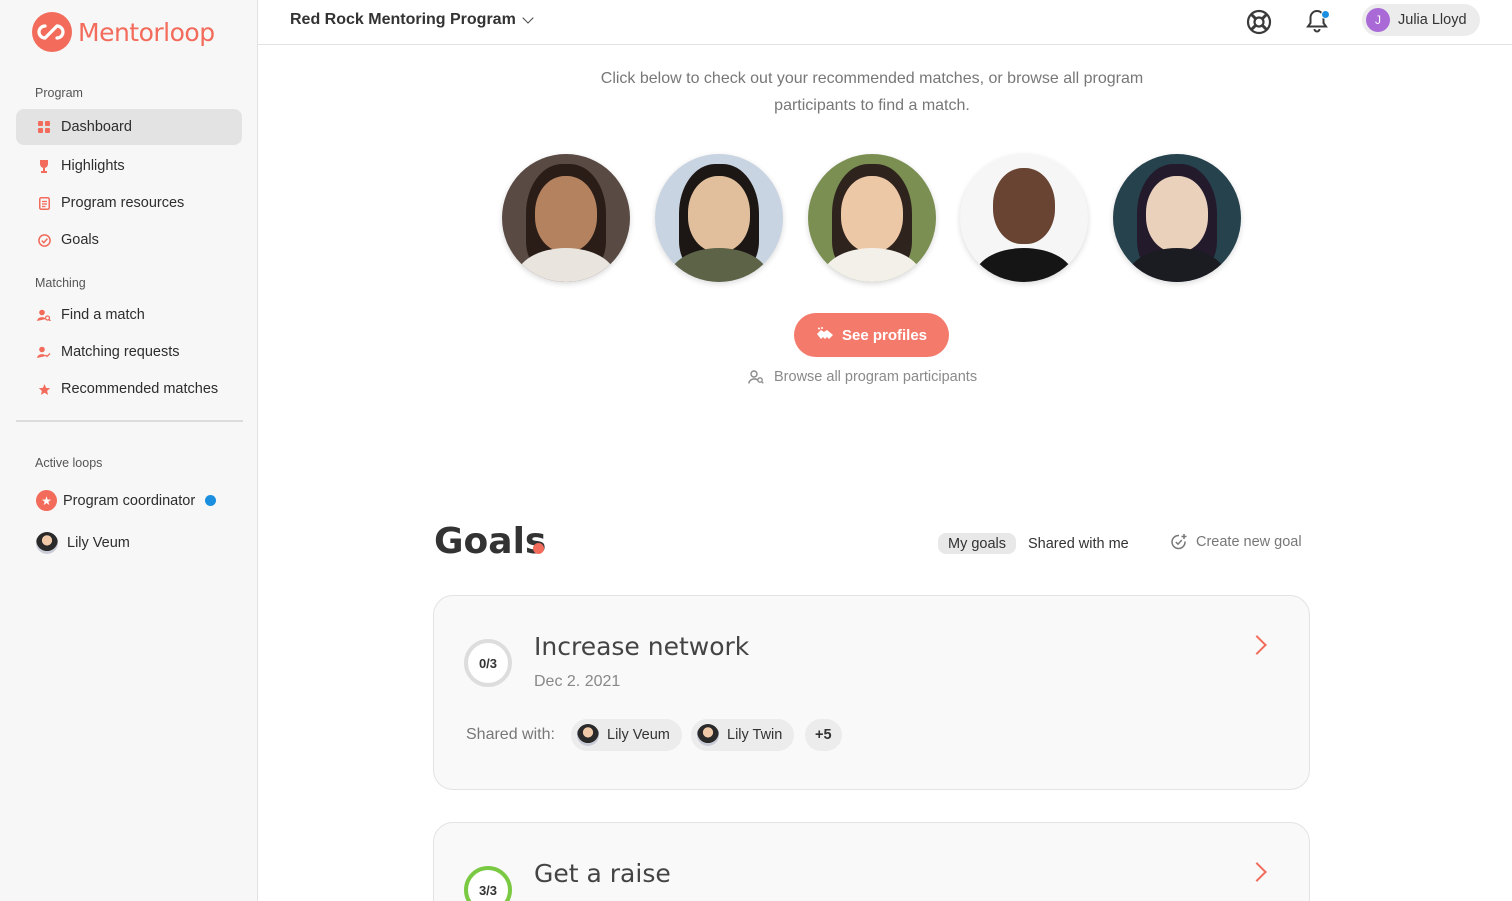  I want to click on sidebar-item-label: Recommended matches, so click(140, 389).